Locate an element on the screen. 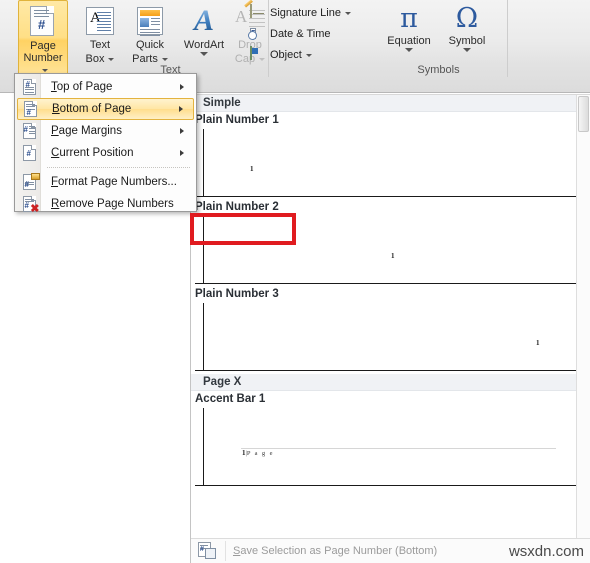  page-number-button: # Page Number is located at coordinates (43, 38).